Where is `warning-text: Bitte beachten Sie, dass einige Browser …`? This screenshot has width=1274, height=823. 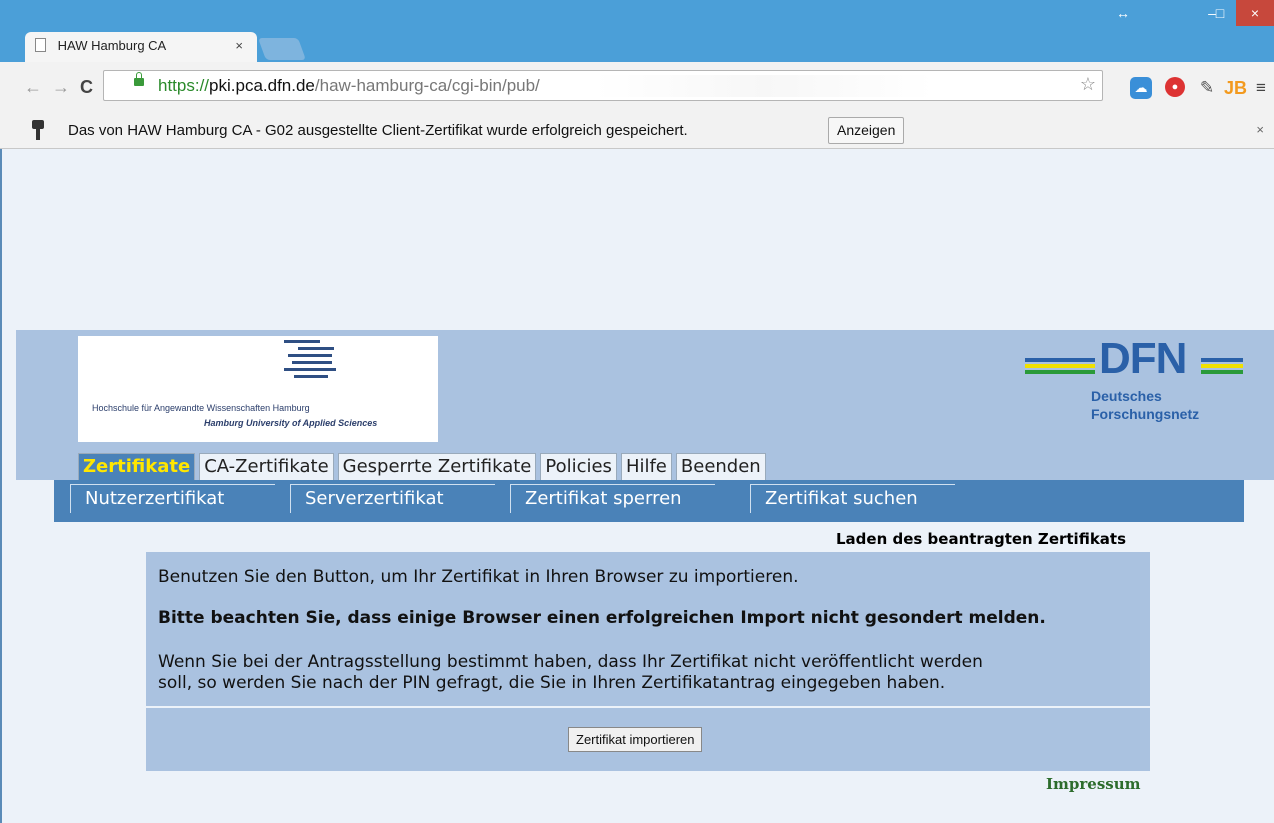 warning-text: Bitte beachten Sie, dass einige Browser … is located at coordinates (602, 618).